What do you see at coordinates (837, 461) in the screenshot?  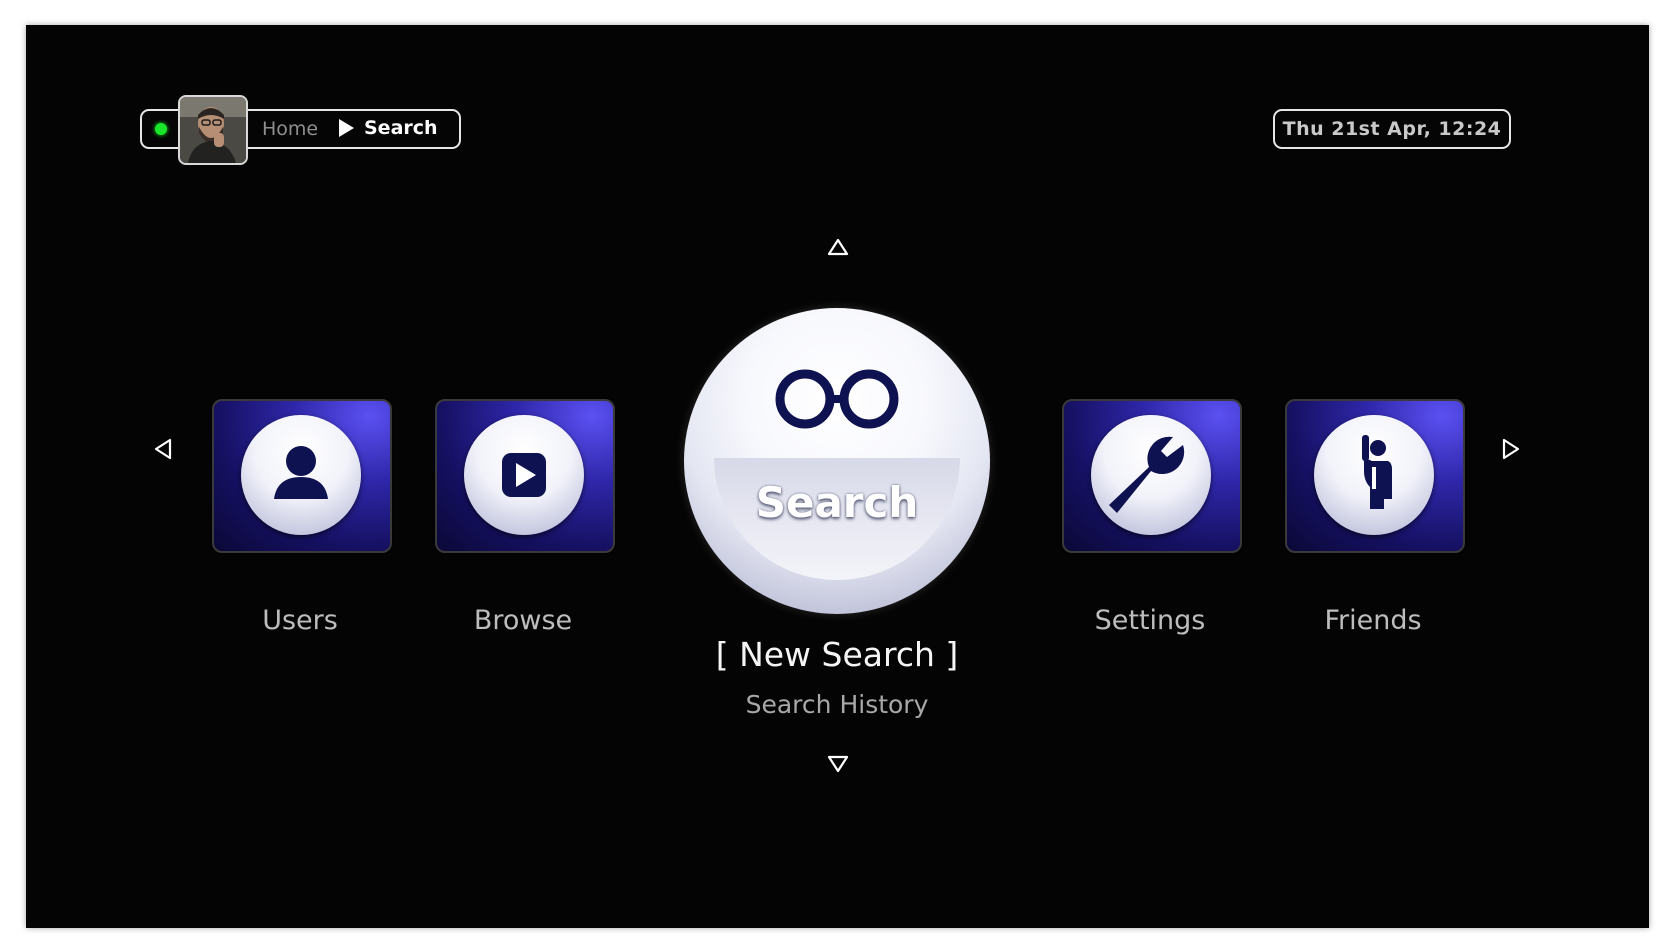 I see `search-orb: Search` at bounding box center [837, 461].